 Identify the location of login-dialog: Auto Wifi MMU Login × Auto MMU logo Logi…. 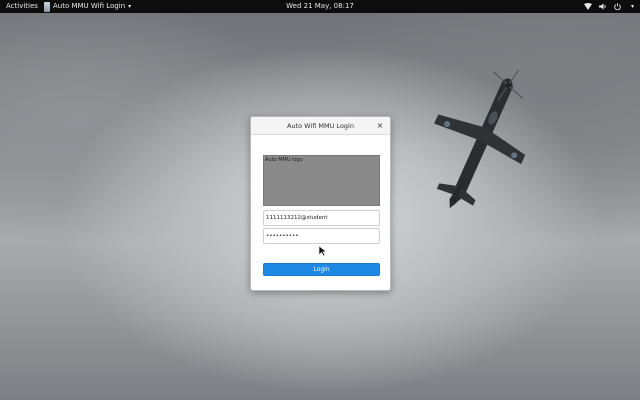
(320, 203).